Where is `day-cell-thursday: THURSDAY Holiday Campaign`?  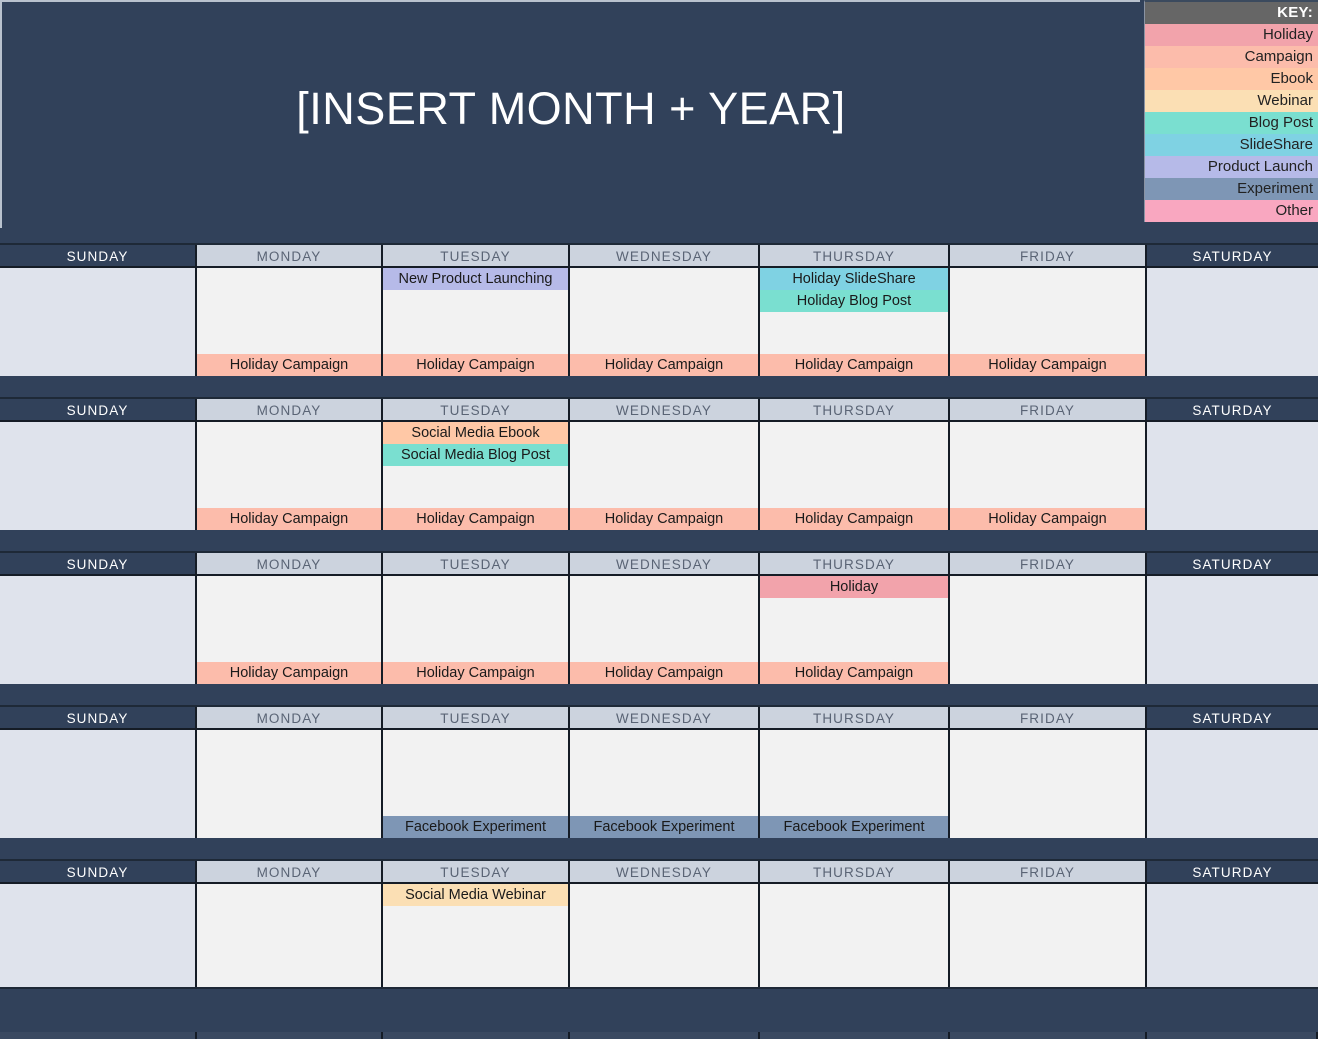 day-cell-thursday: THURSDAY Holiday Campaign is located at coordinates (855, 464).